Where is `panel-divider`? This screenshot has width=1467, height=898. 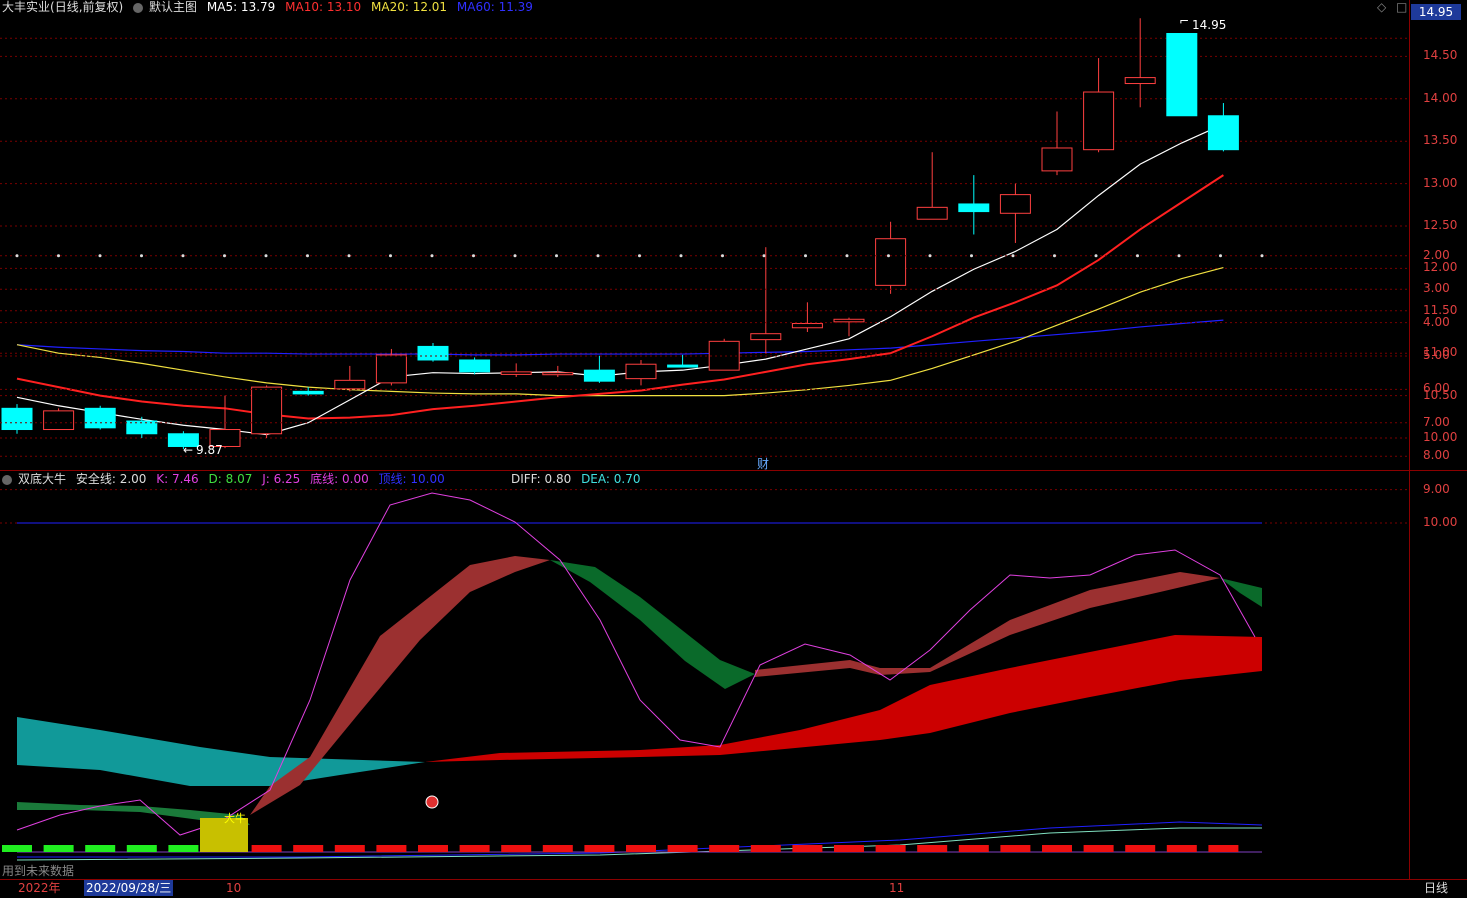
panel-divider is located at coordinates (733, 470).